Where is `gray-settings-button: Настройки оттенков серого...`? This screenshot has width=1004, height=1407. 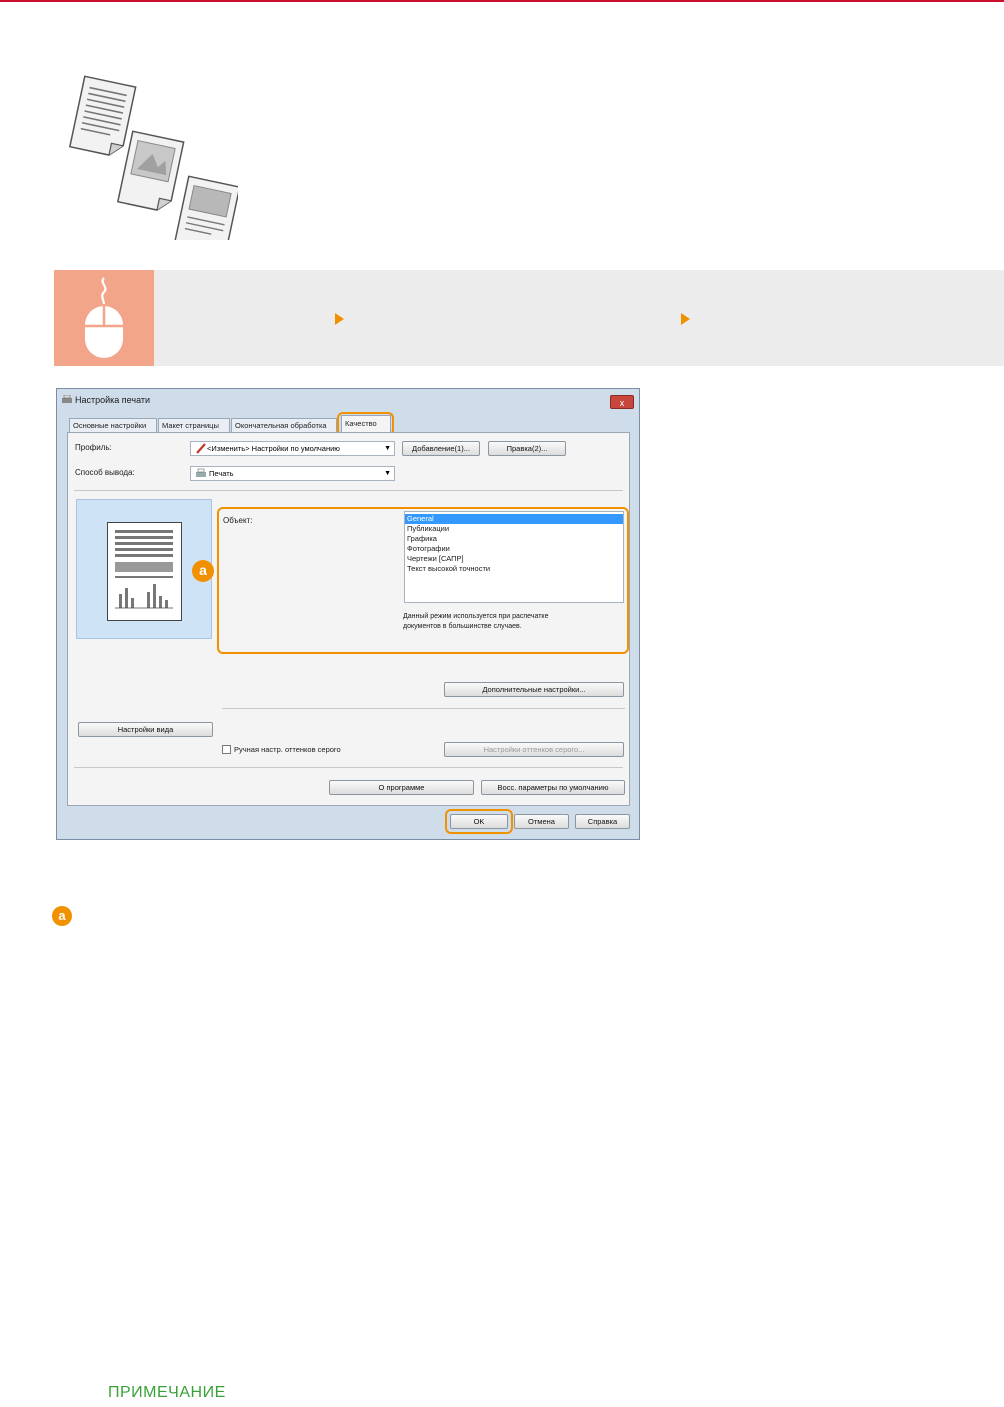
gray-settings-button: Настройки оттенков серого... is located at coordinates (534, 749).